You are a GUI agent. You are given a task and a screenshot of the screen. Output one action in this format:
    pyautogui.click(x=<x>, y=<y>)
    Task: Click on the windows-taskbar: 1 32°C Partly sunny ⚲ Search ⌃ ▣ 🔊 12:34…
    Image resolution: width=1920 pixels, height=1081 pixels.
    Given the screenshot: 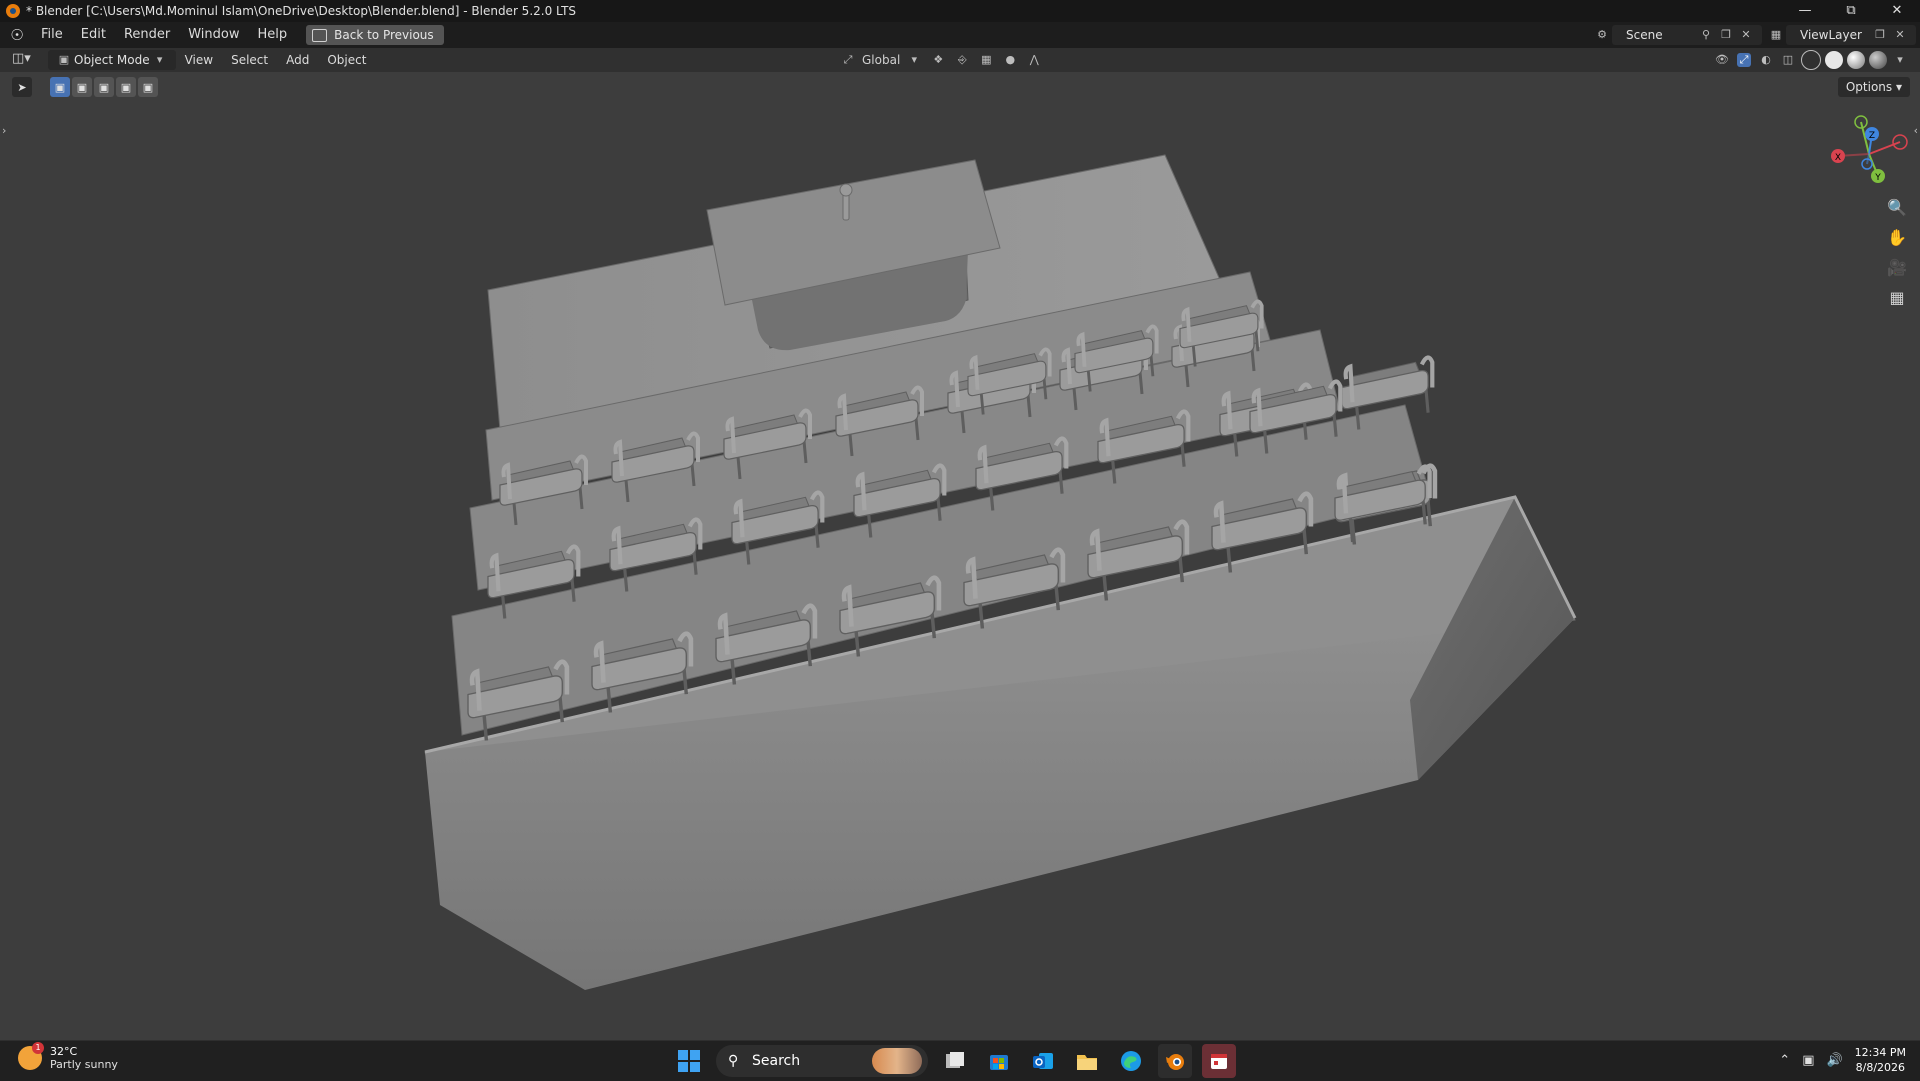 What is the action you would take?
    pyautogui.click(x=960, y=1060)
    